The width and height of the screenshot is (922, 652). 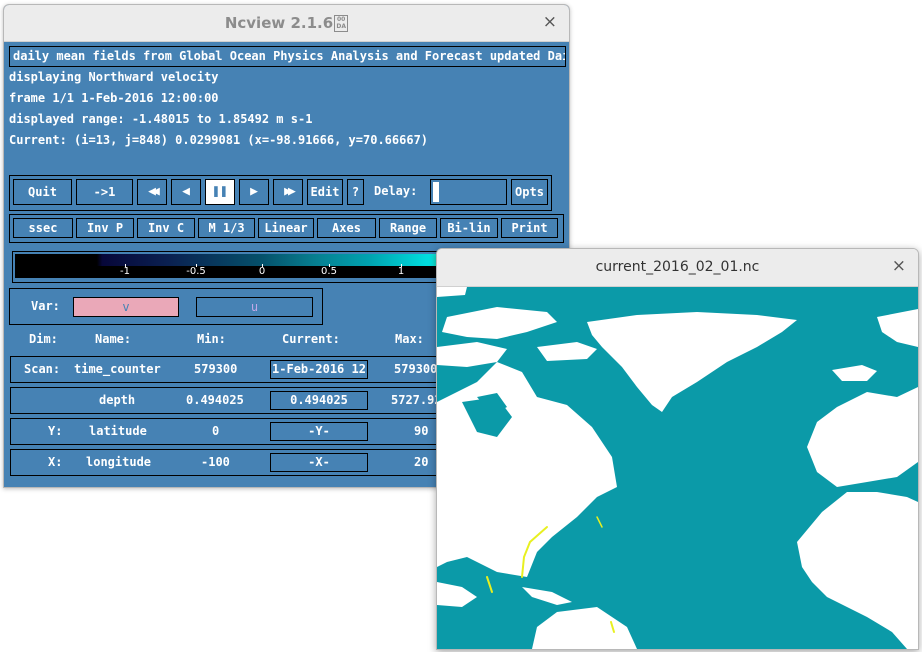 I want to click on dim-max: 90, so click(x=421, y=431).